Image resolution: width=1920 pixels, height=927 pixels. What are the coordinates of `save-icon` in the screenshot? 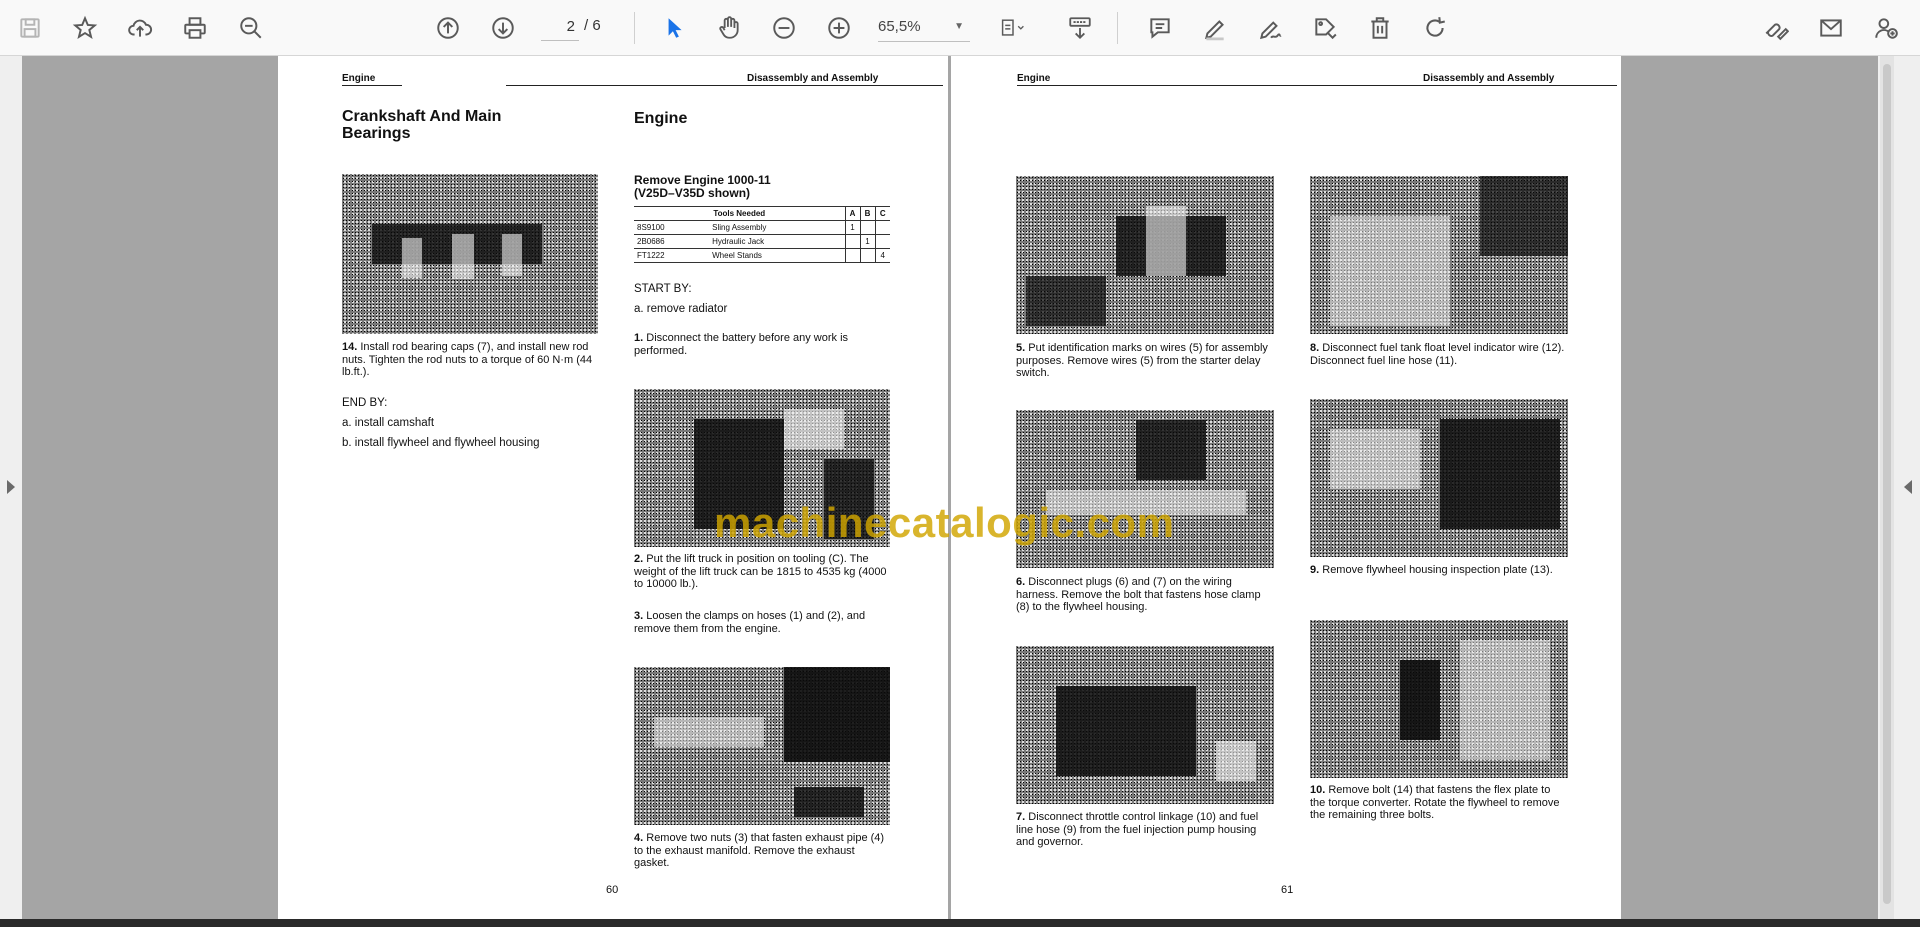 It's located at (30, 28).